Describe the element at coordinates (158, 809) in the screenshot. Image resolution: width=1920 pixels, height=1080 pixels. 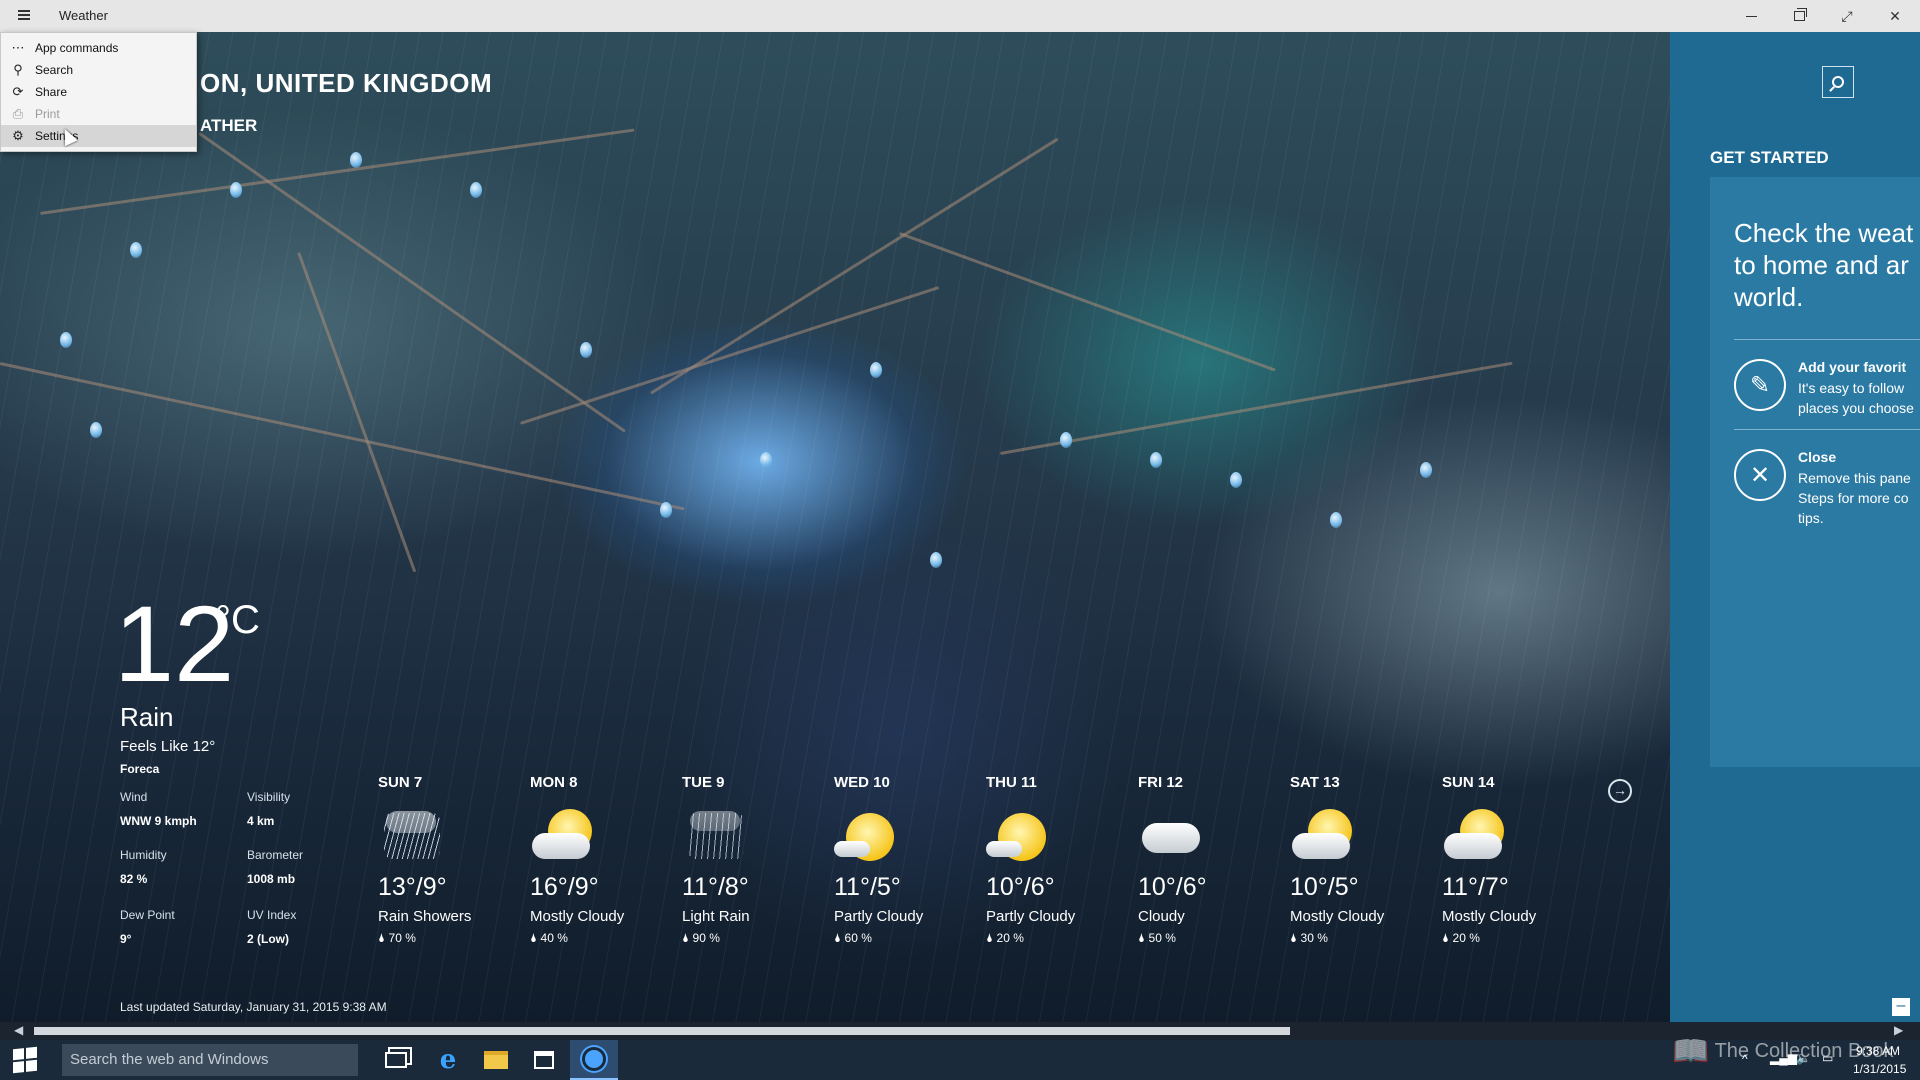
I see `detail-wind: Wind WNW 9 kmph` at that location.